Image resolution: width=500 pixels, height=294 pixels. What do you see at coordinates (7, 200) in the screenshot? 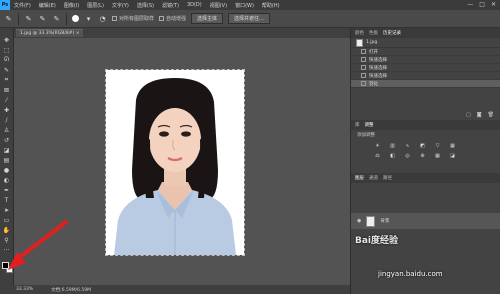
I see `type-tool-icon: T` at bounding box center [7, 200].